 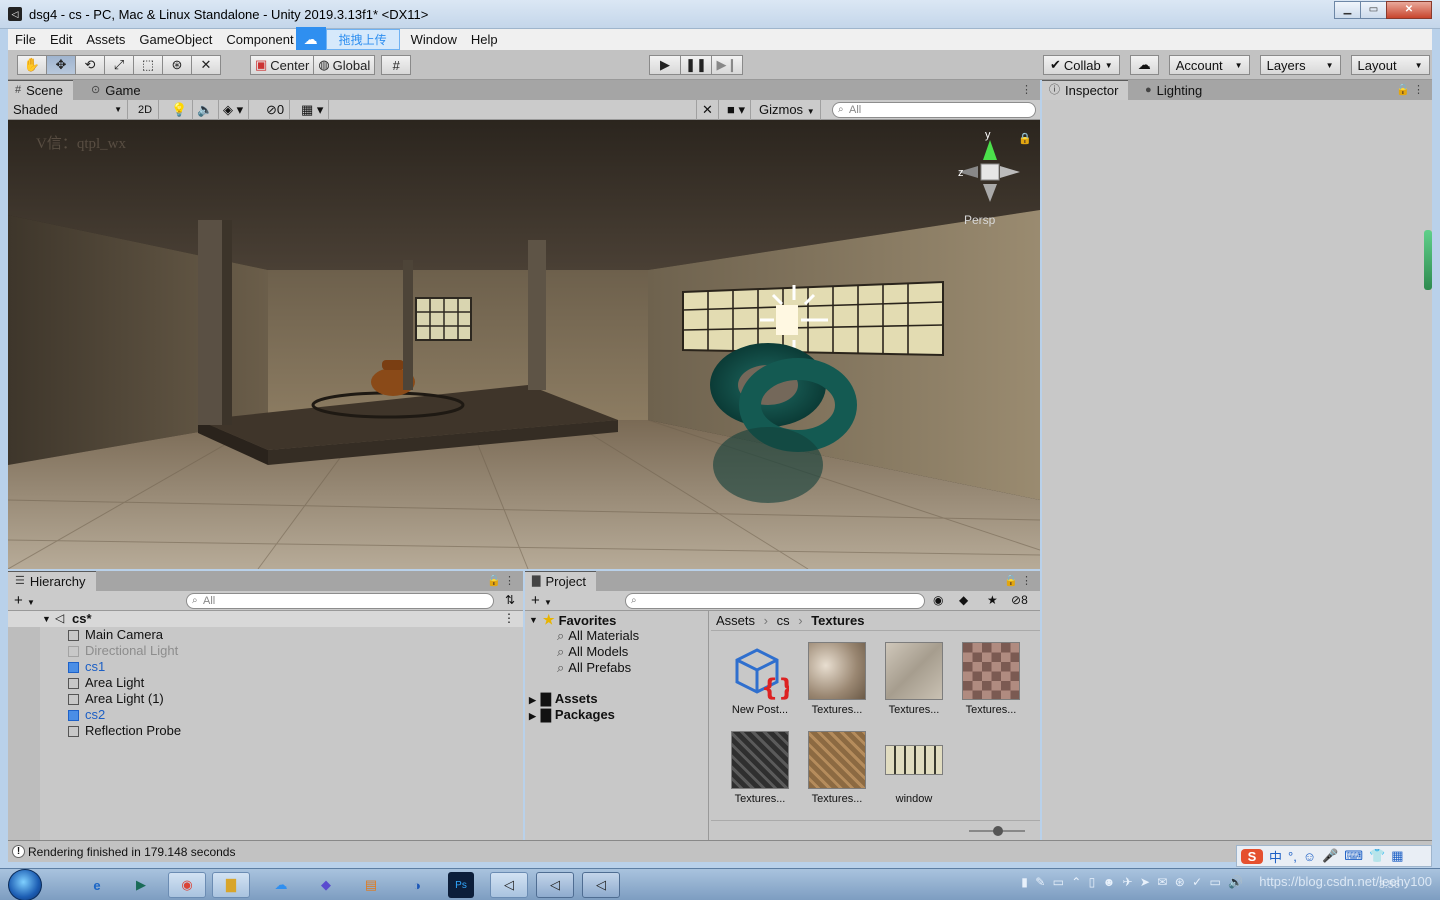 What do you see at coordinates (46, 619) in the screenshot?
I see `expand-arrow-icon: ▼` at bounding box center [46, 619].